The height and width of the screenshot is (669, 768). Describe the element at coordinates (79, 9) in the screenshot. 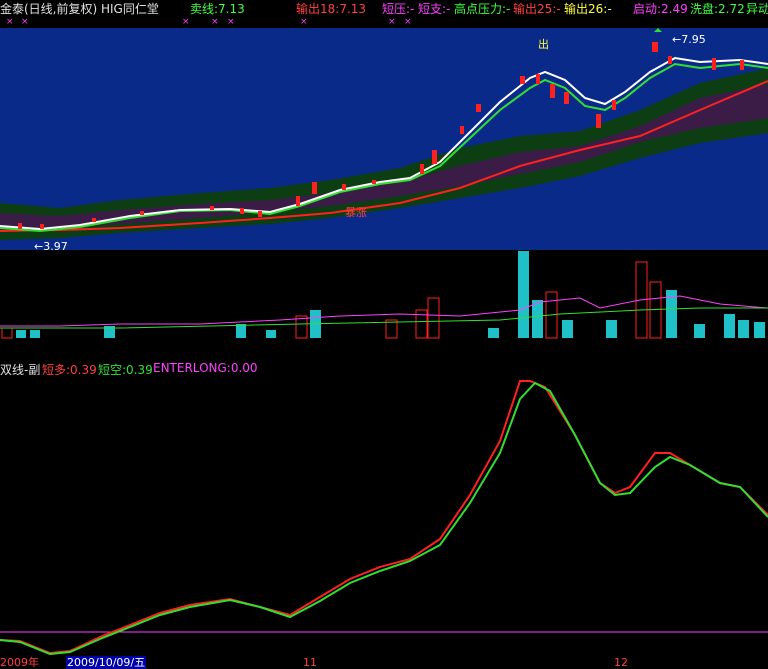

I see `chart-title: 金泰(日线,前复权) HIG同仁堂` at that location.